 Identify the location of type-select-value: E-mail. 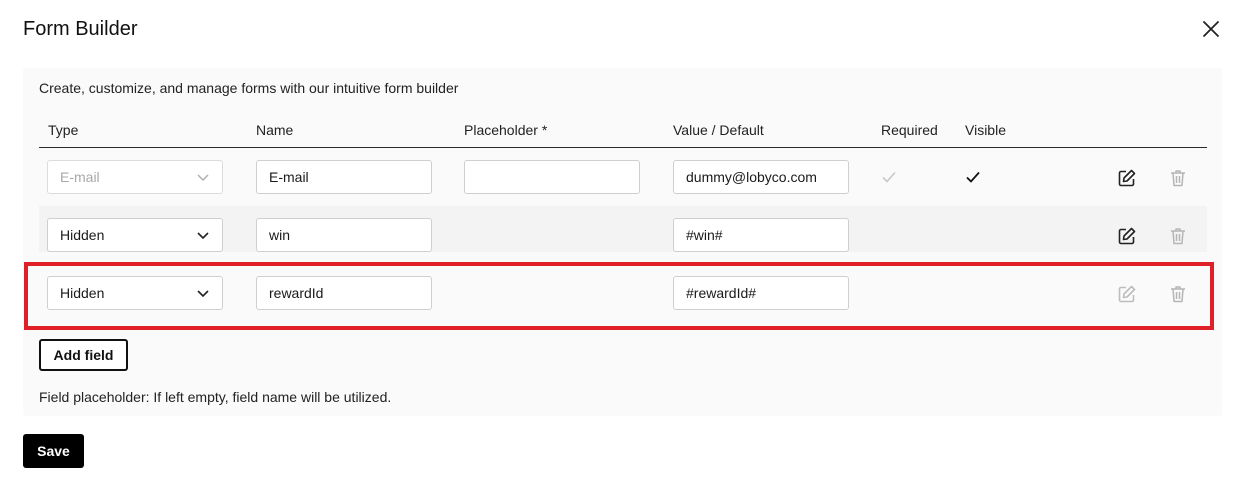
(80, 177).